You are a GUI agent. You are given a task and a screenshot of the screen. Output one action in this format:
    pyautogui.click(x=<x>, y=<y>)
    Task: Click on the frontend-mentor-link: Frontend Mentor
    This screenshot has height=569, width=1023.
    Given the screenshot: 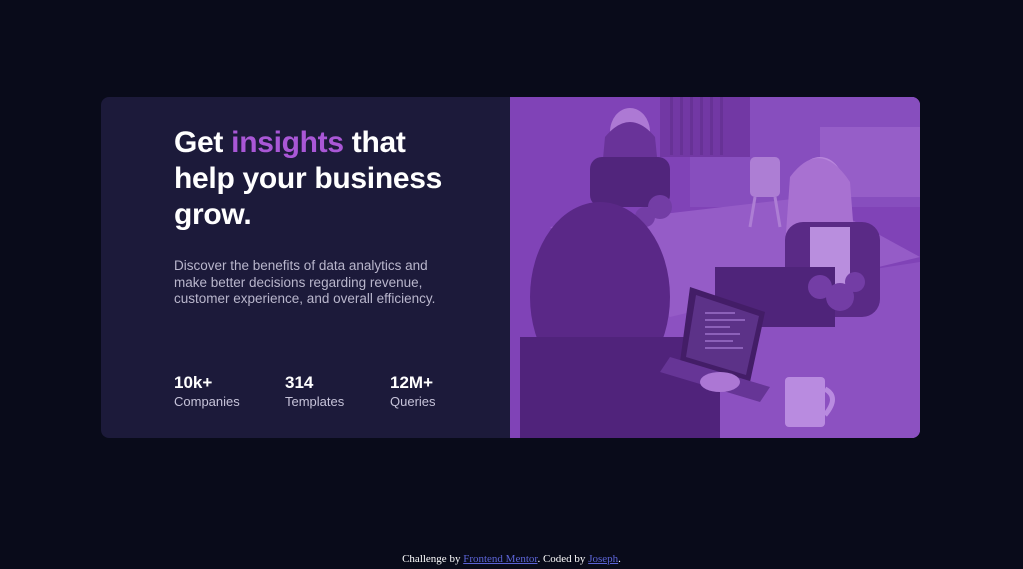 What is the action you would take?
    pyautogui.click(x=500, y=559)
    